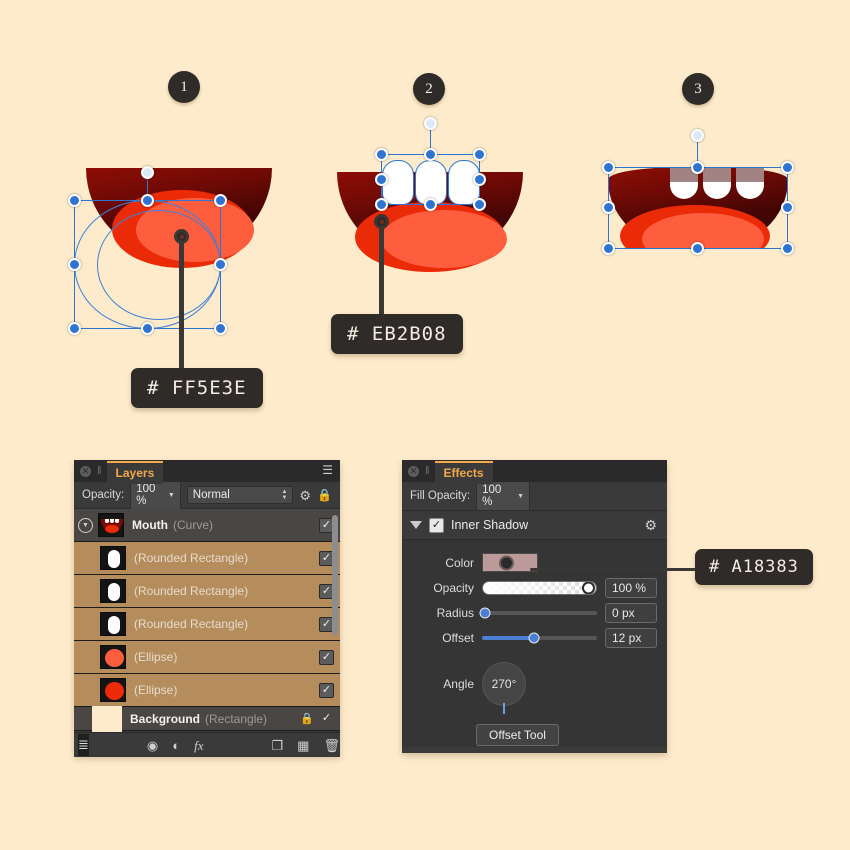 The width and height of the screenshot is (850, 850). What do you see at coordinates (207, 718) in the screenshot?
I see `table-row: Background (Rectangle) 🔒 ✓` at bounding box center [207, 718].